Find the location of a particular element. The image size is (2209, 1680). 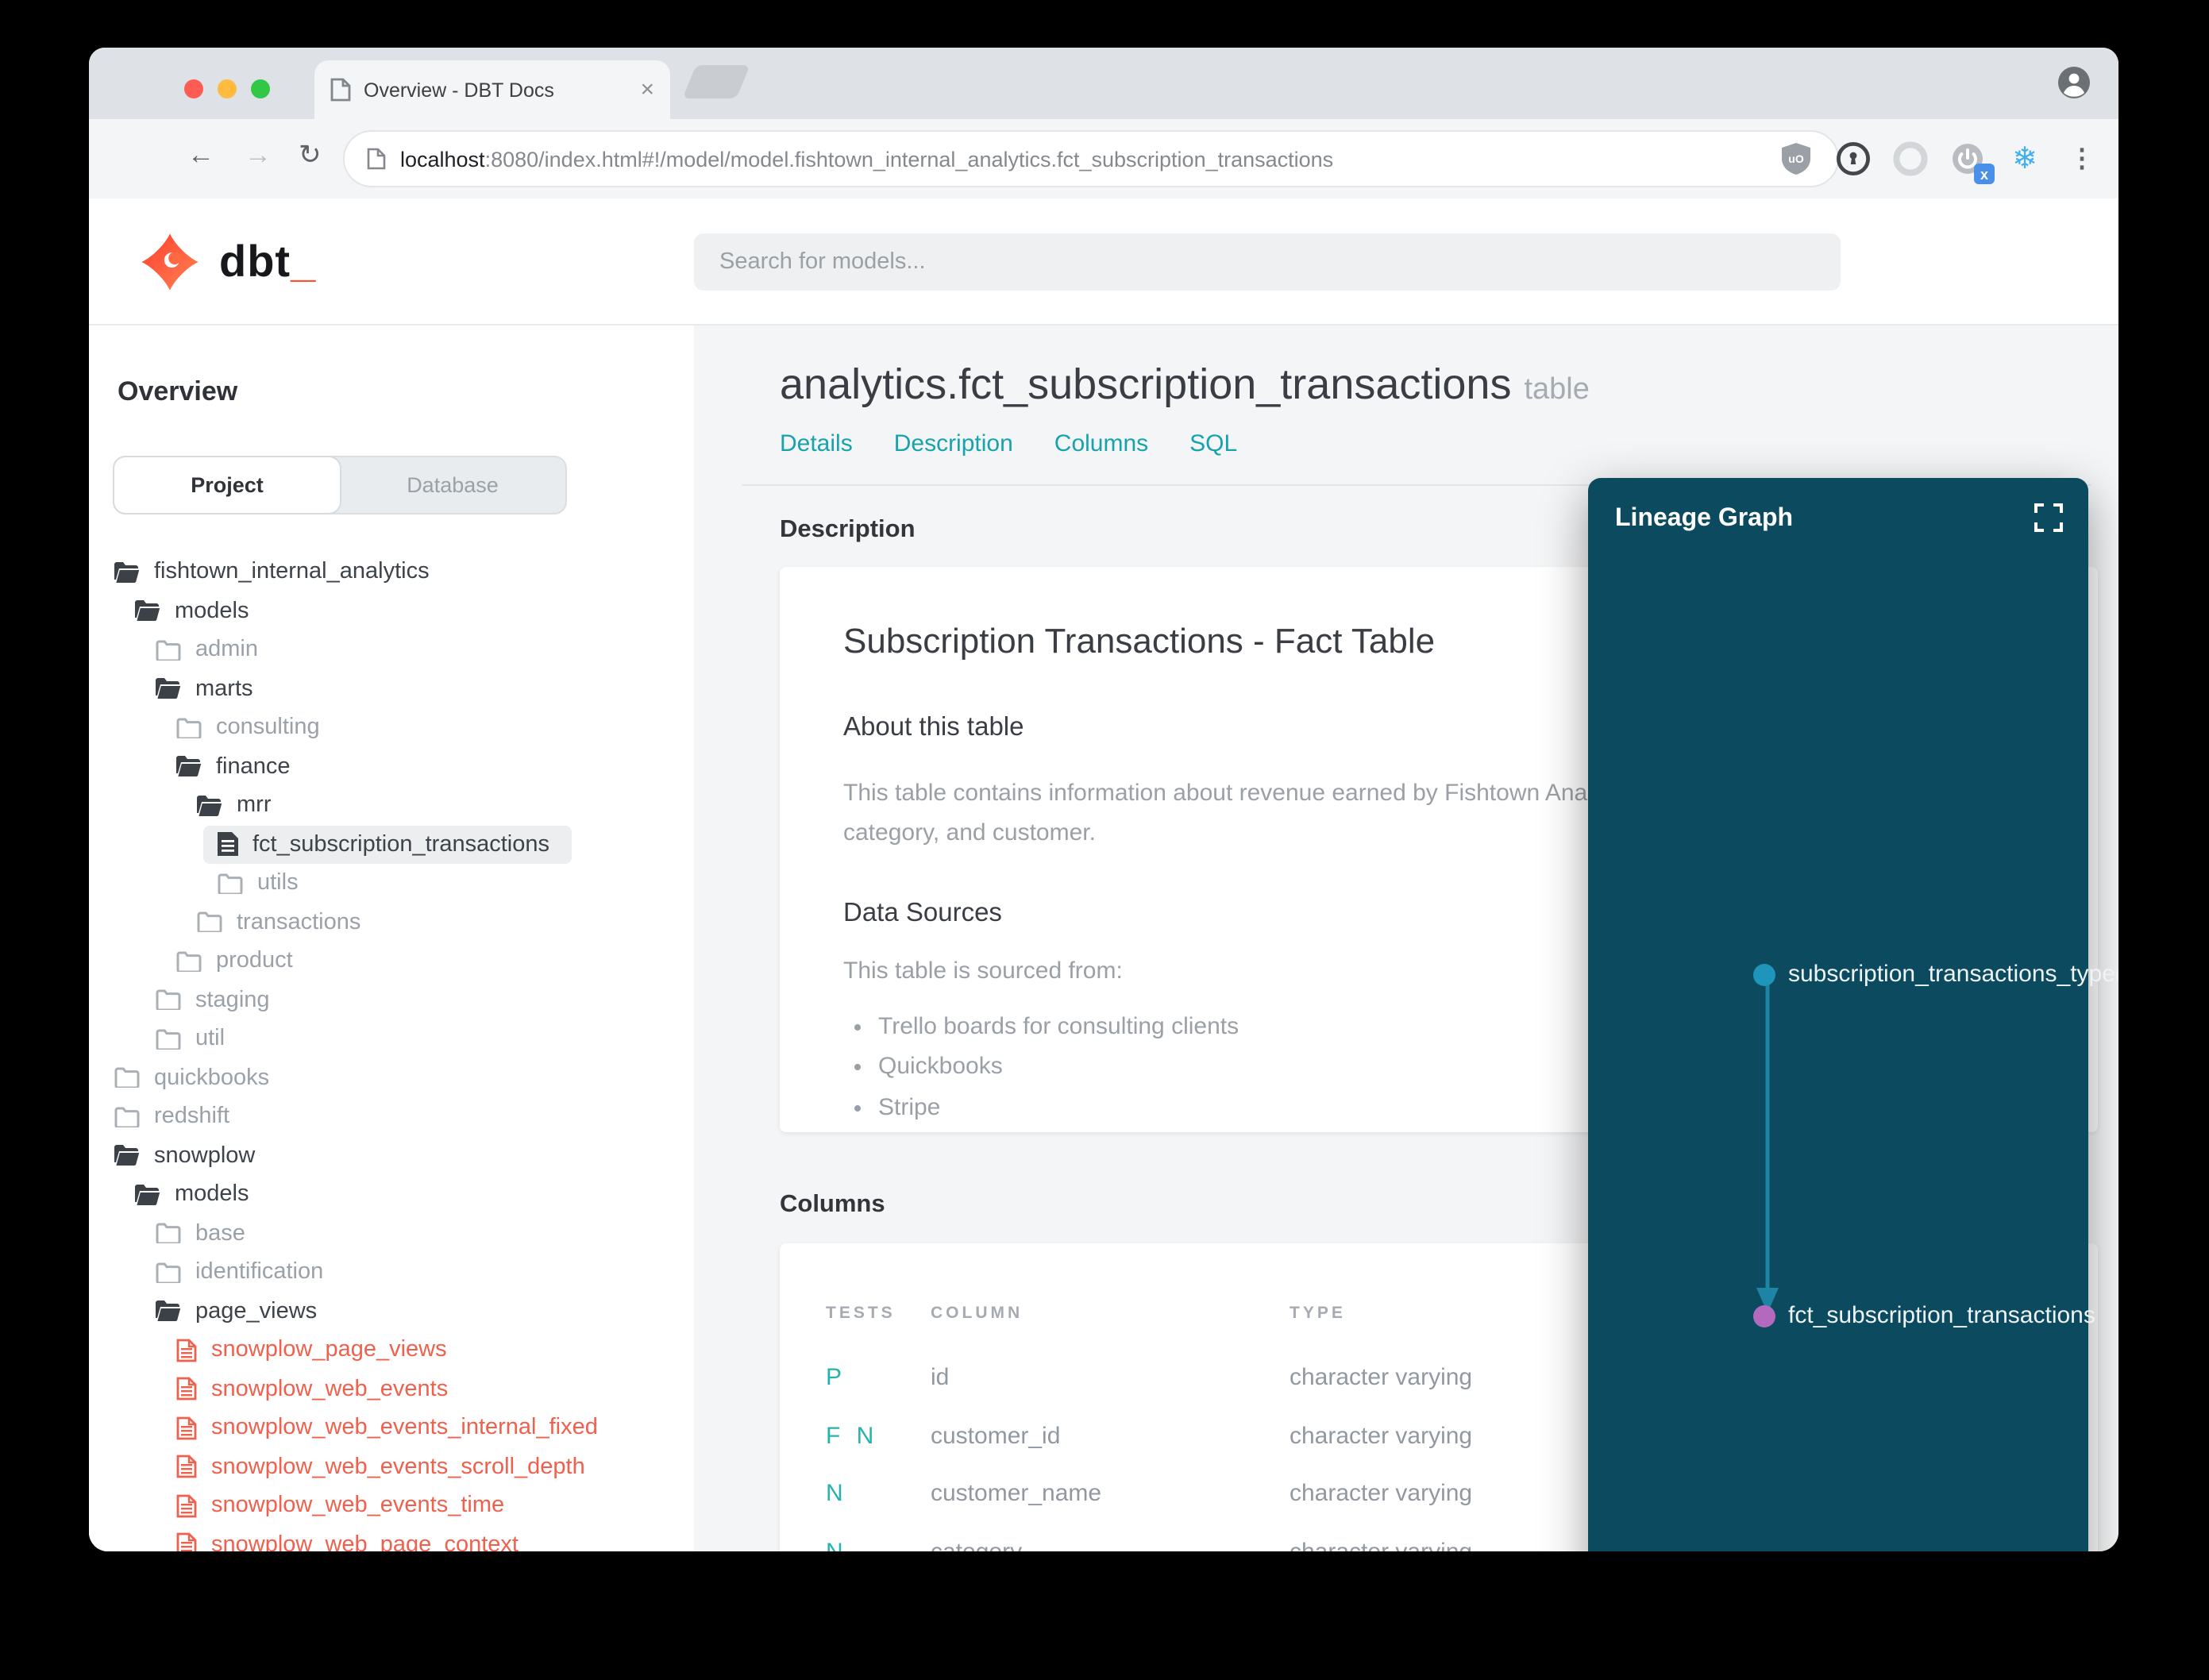

tree-item-label: snowplow_web_events_scroll_depth is located at coordinates (398, 1466).